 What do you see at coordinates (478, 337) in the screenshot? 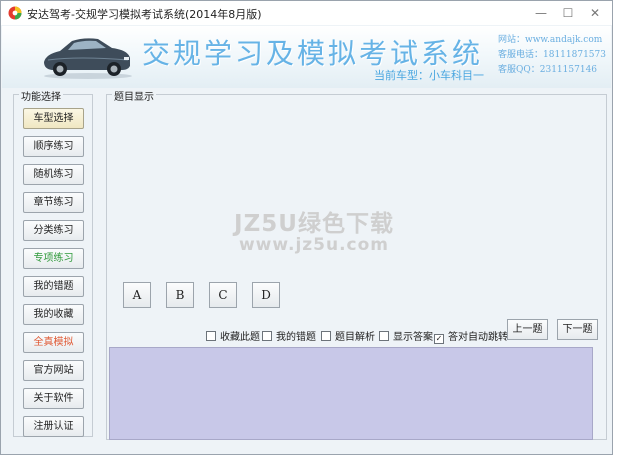
I see `auto-next-label: 答对自动跳转` at bounding box center [478, 337].